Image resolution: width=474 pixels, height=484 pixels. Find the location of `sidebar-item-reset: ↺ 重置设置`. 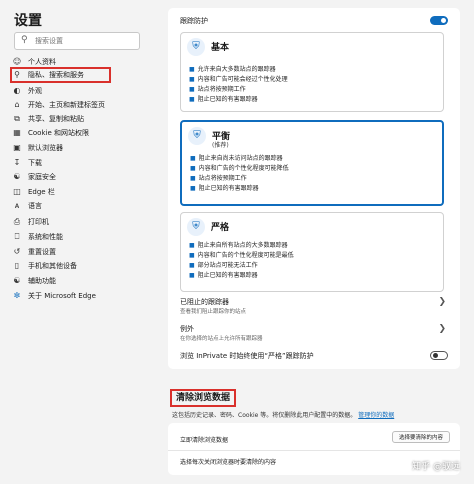

sidebar-item-reset: ↺ 重置设置 is located at coordinates (77, 251).